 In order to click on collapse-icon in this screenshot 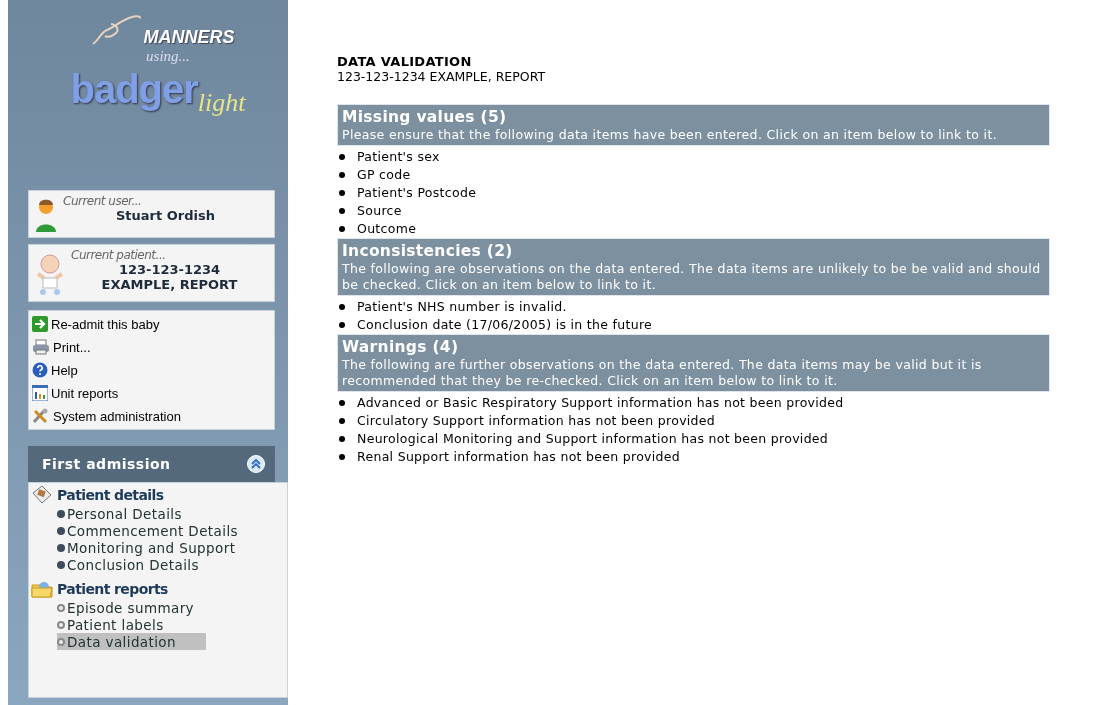, I will do `click(256, 464)`.